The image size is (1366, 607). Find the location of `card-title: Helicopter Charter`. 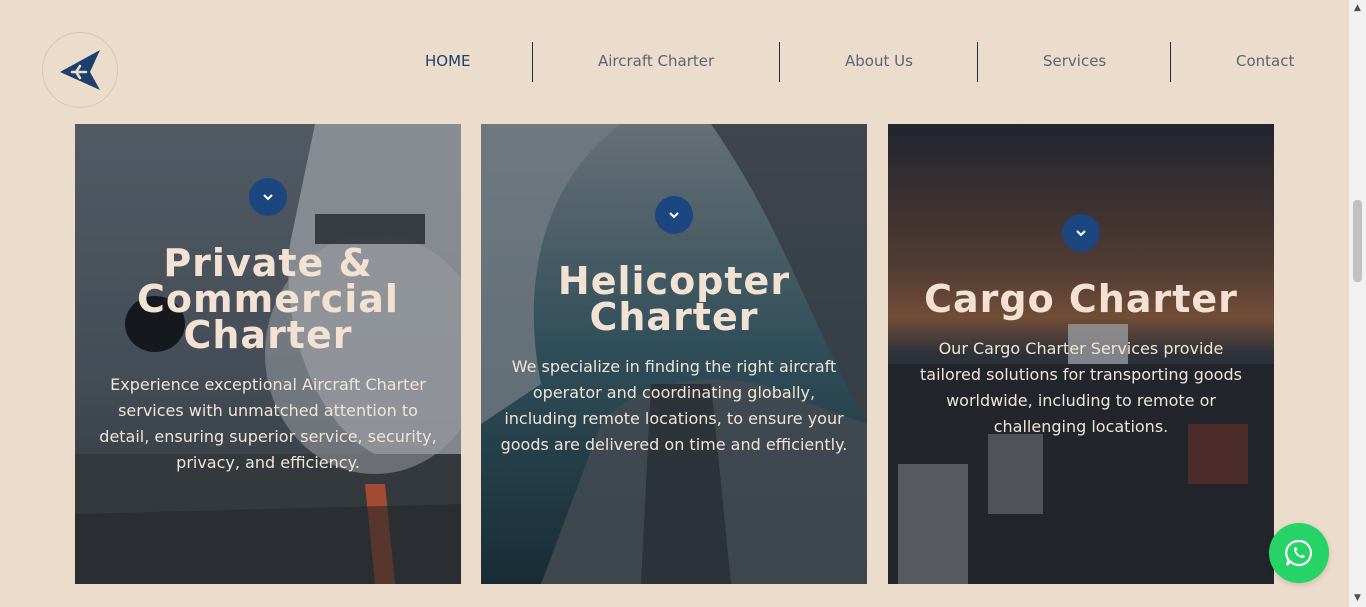

card-title: Helicopter Charter is located at coordinates (674, 299).